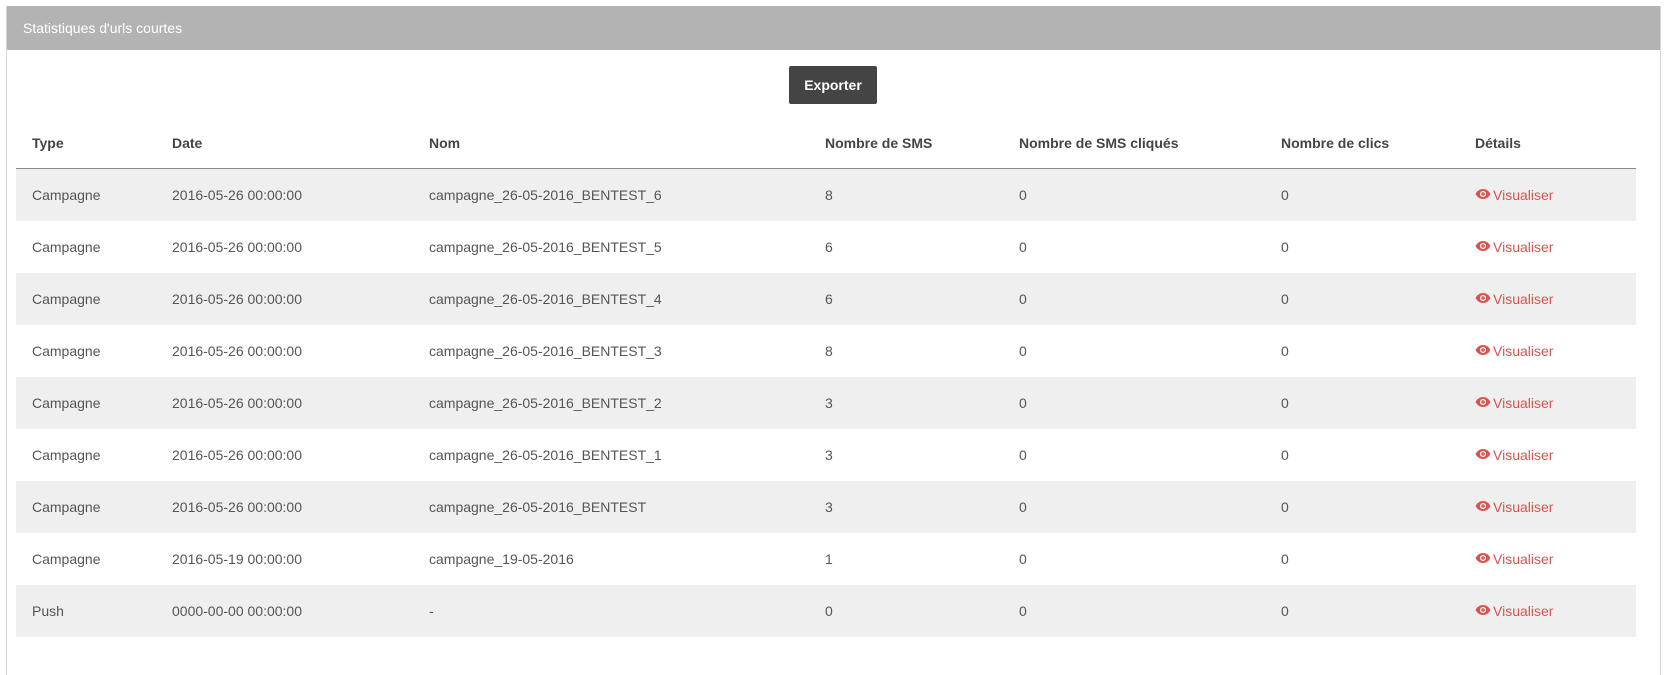  What do you see at coordinates (501, 559) in the screenshot?
I see `cell-nom: campagne_19-05-2016` at bounding box center [501, 559].